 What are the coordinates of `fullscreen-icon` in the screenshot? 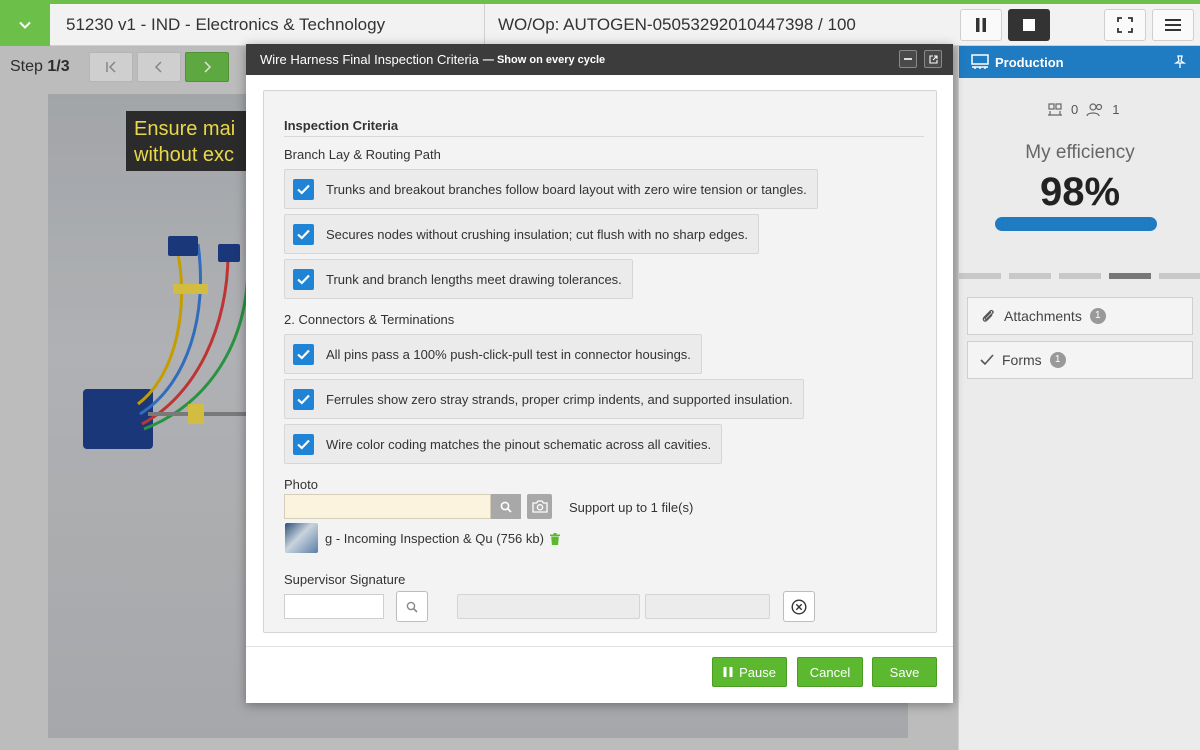 It's located at (1125, 25).